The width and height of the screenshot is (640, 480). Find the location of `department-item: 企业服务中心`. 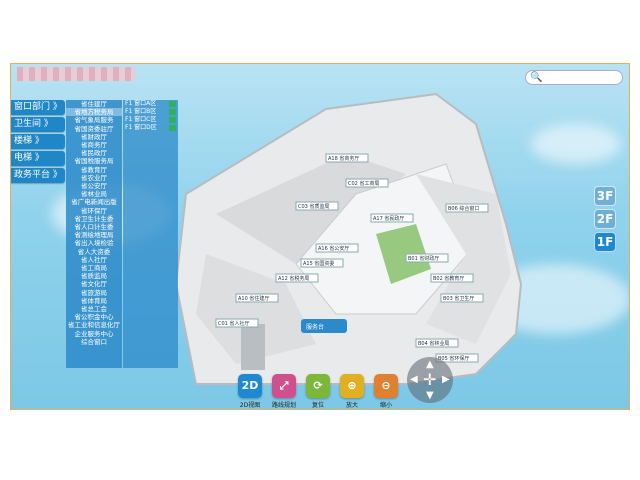

department-item: 企业服务中心 is located at coordinates (94, 334).